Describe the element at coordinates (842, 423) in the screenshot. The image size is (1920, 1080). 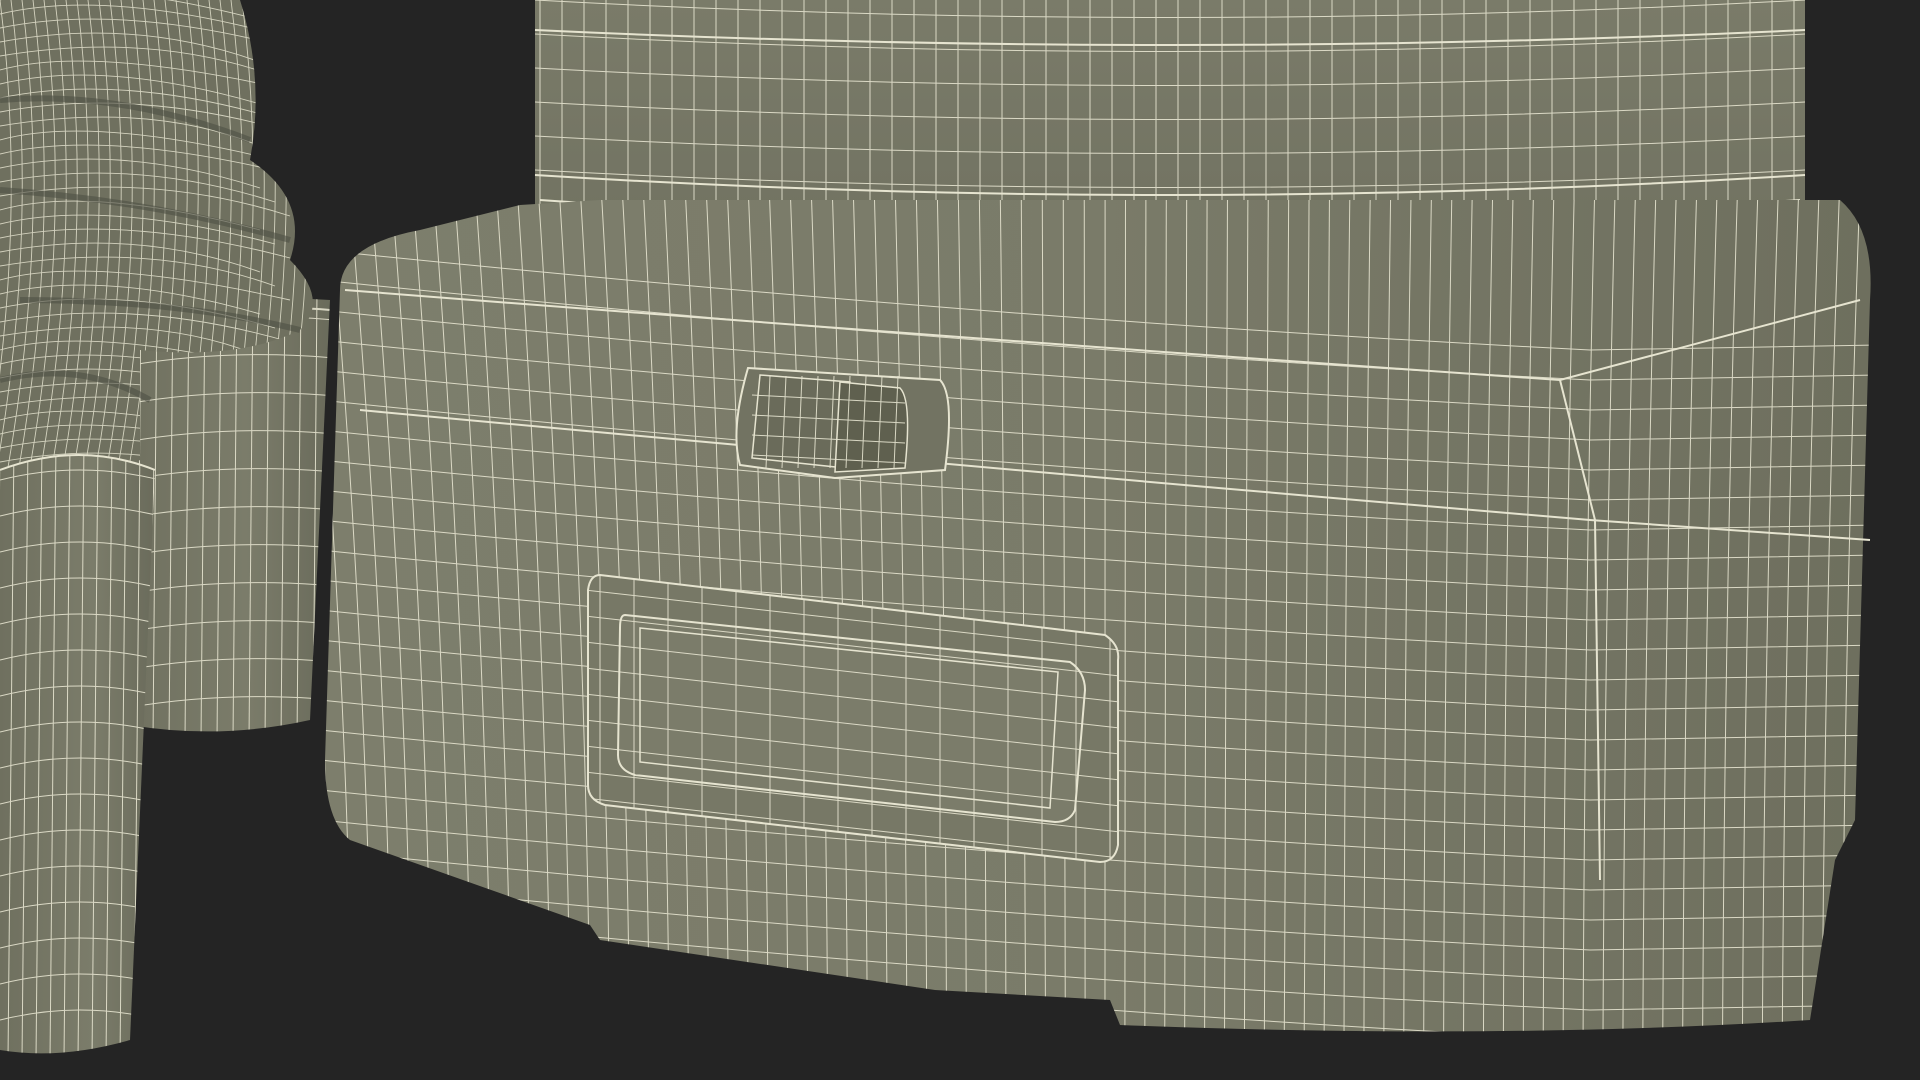
I see `control-switch` at that location.